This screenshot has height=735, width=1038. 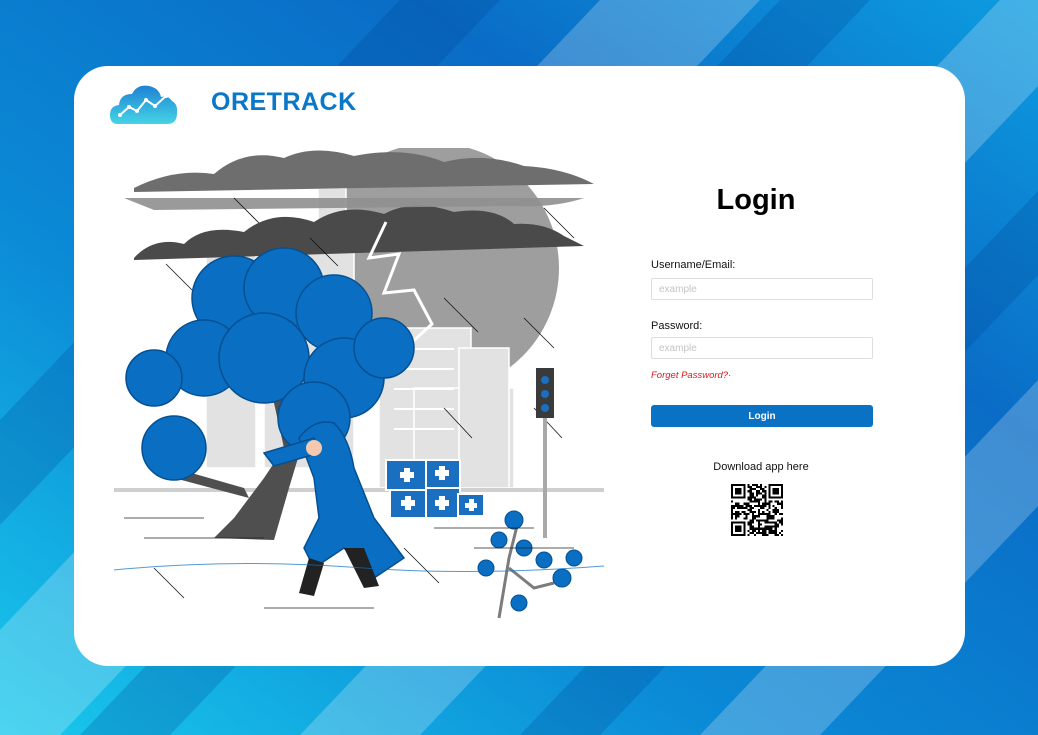 I want to click on username-label: Username/Email:, so click(x=693, y=265).